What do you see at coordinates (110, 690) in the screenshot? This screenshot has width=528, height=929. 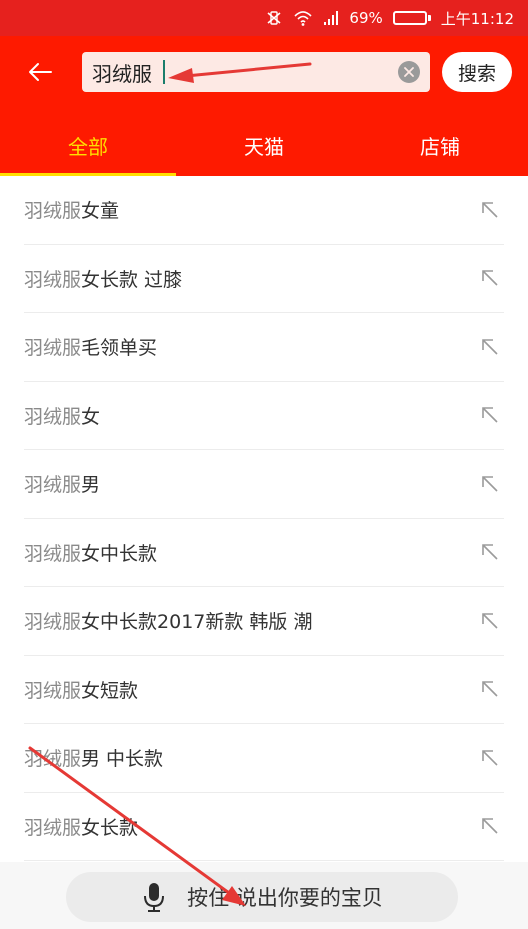 I see `suggestion-completion: 女短款` at bounding box center [110, 690].